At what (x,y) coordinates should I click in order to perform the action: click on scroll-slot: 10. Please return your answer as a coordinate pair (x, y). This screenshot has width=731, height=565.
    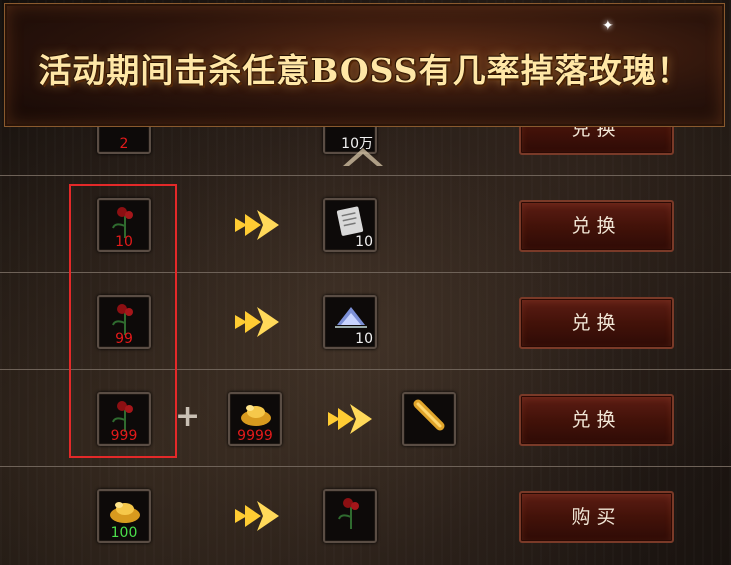
    Looking at the image, I should click on (350, 225).